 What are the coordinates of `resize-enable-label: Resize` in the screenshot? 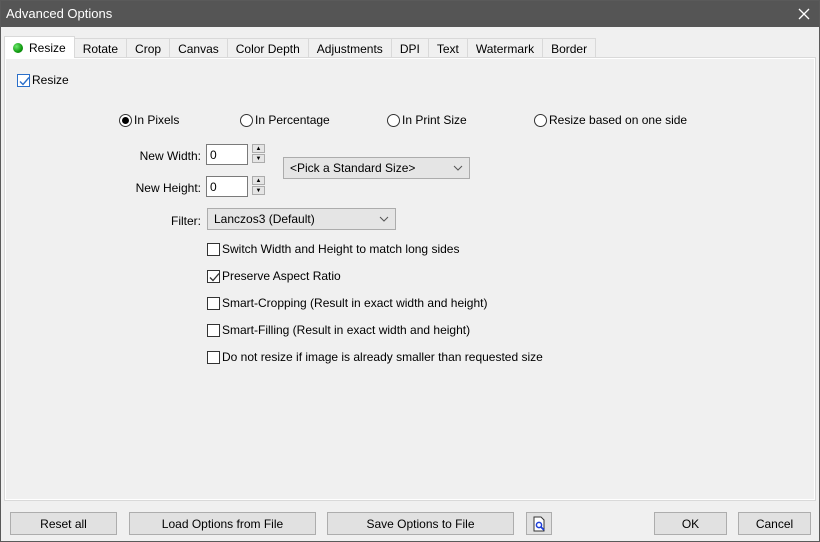 It's located at (50, 80).